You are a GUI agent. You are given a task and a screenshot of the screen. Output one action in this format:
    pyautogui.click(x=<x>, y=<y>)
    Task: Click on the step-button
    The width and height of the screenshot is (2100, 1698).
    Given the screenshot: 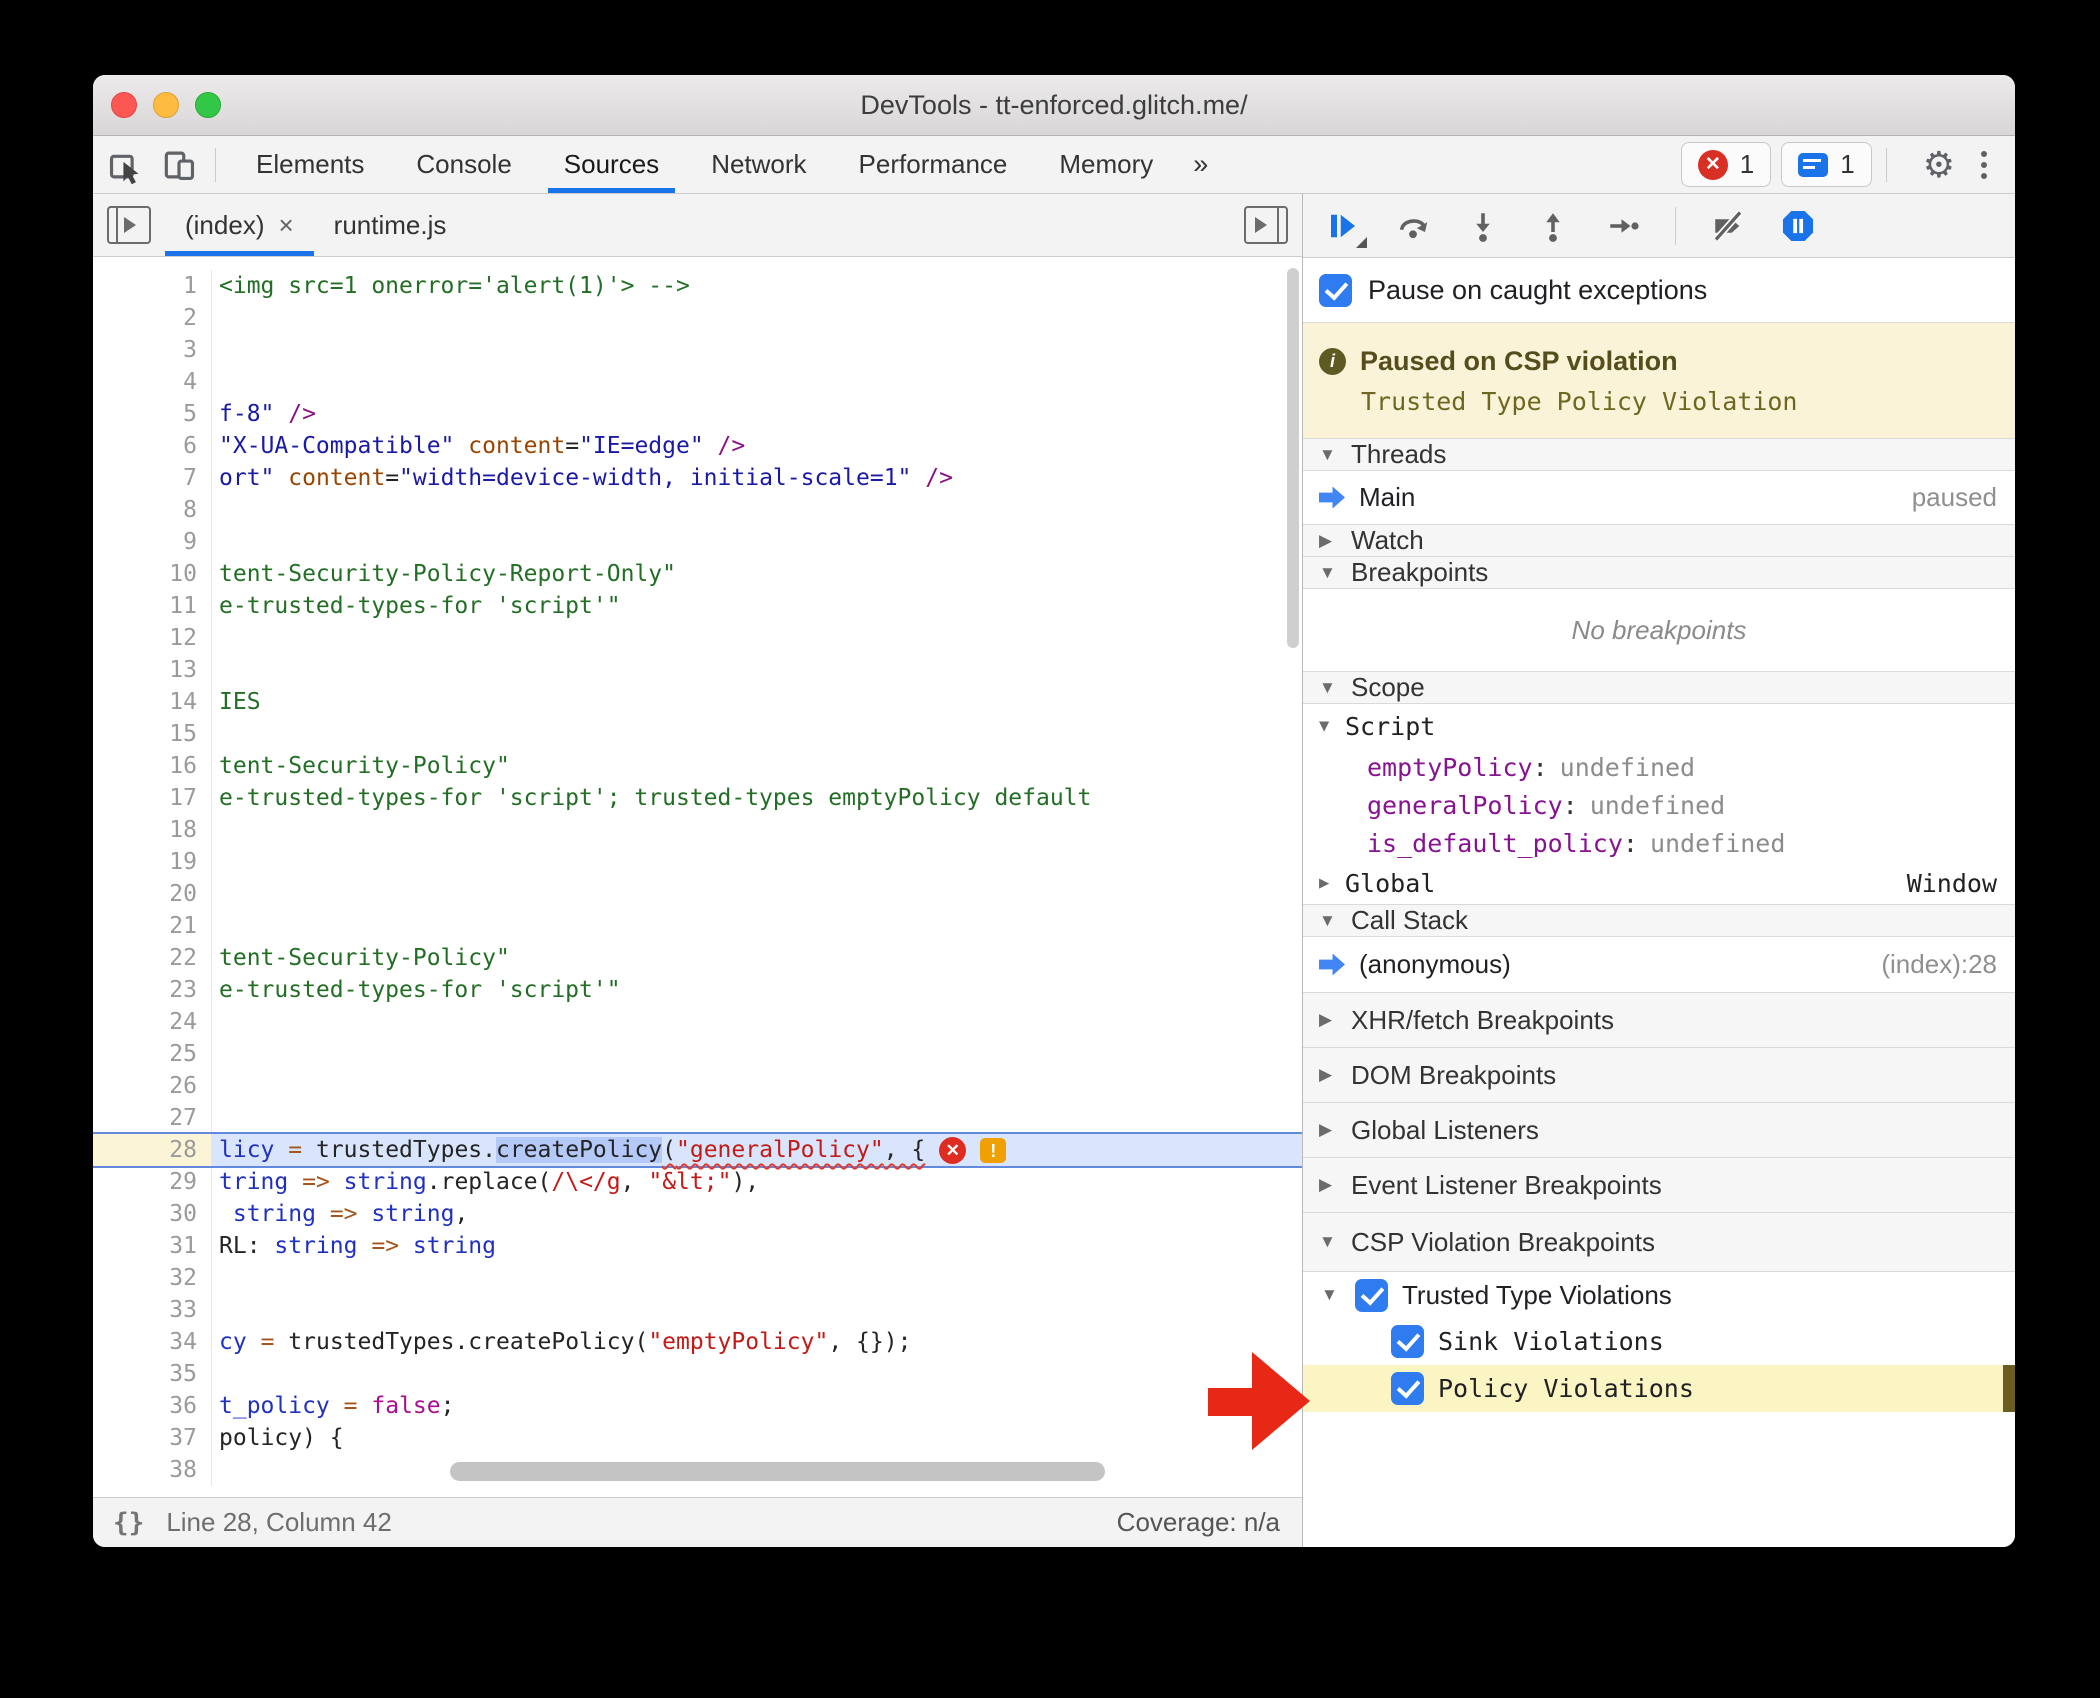 What is the action you would take?
    pyautogui.click(x=1623, y=226)
    